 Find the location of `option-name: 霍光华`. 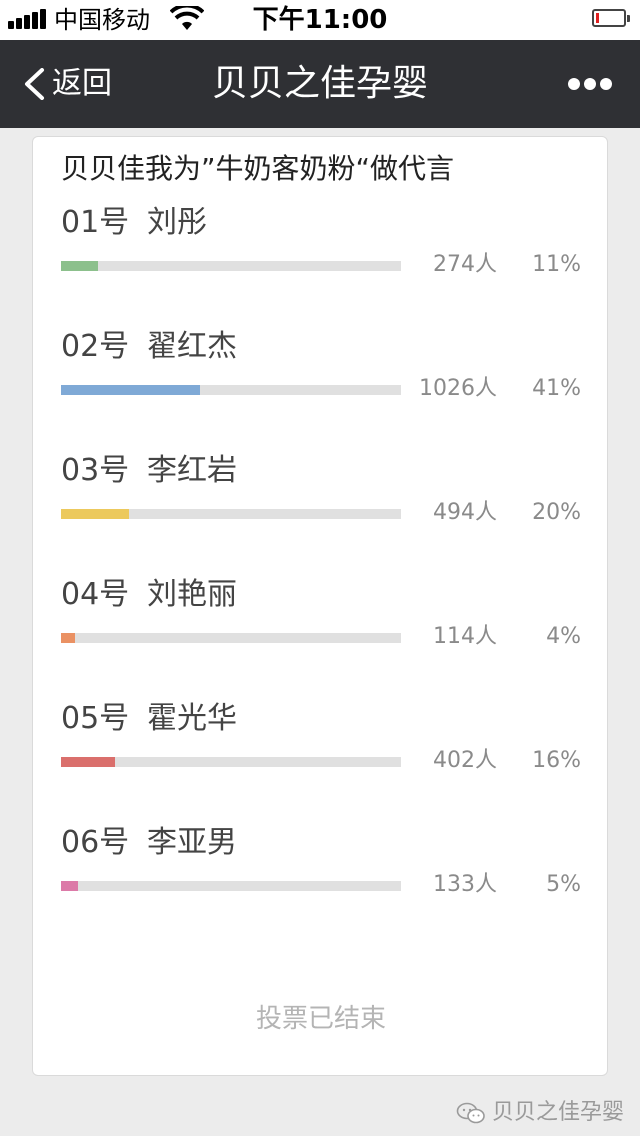

option-name: 霍光华 is located at coordinates (192, 718).